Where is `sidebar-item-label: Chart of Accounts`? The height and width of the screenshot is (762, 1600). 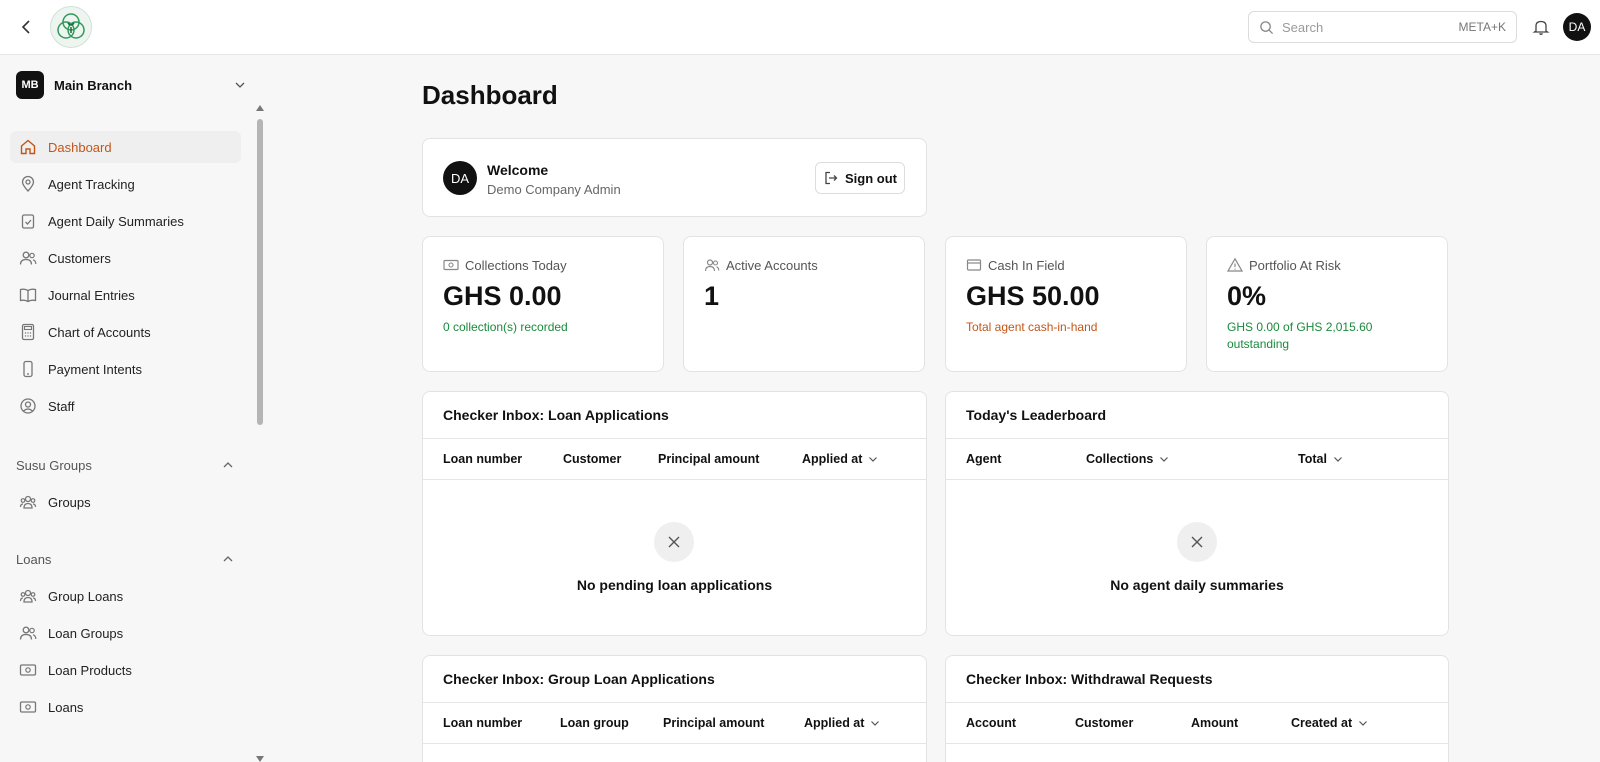
sidebar-item-label: Chart of Accounts is located at coordinates (99, 332).